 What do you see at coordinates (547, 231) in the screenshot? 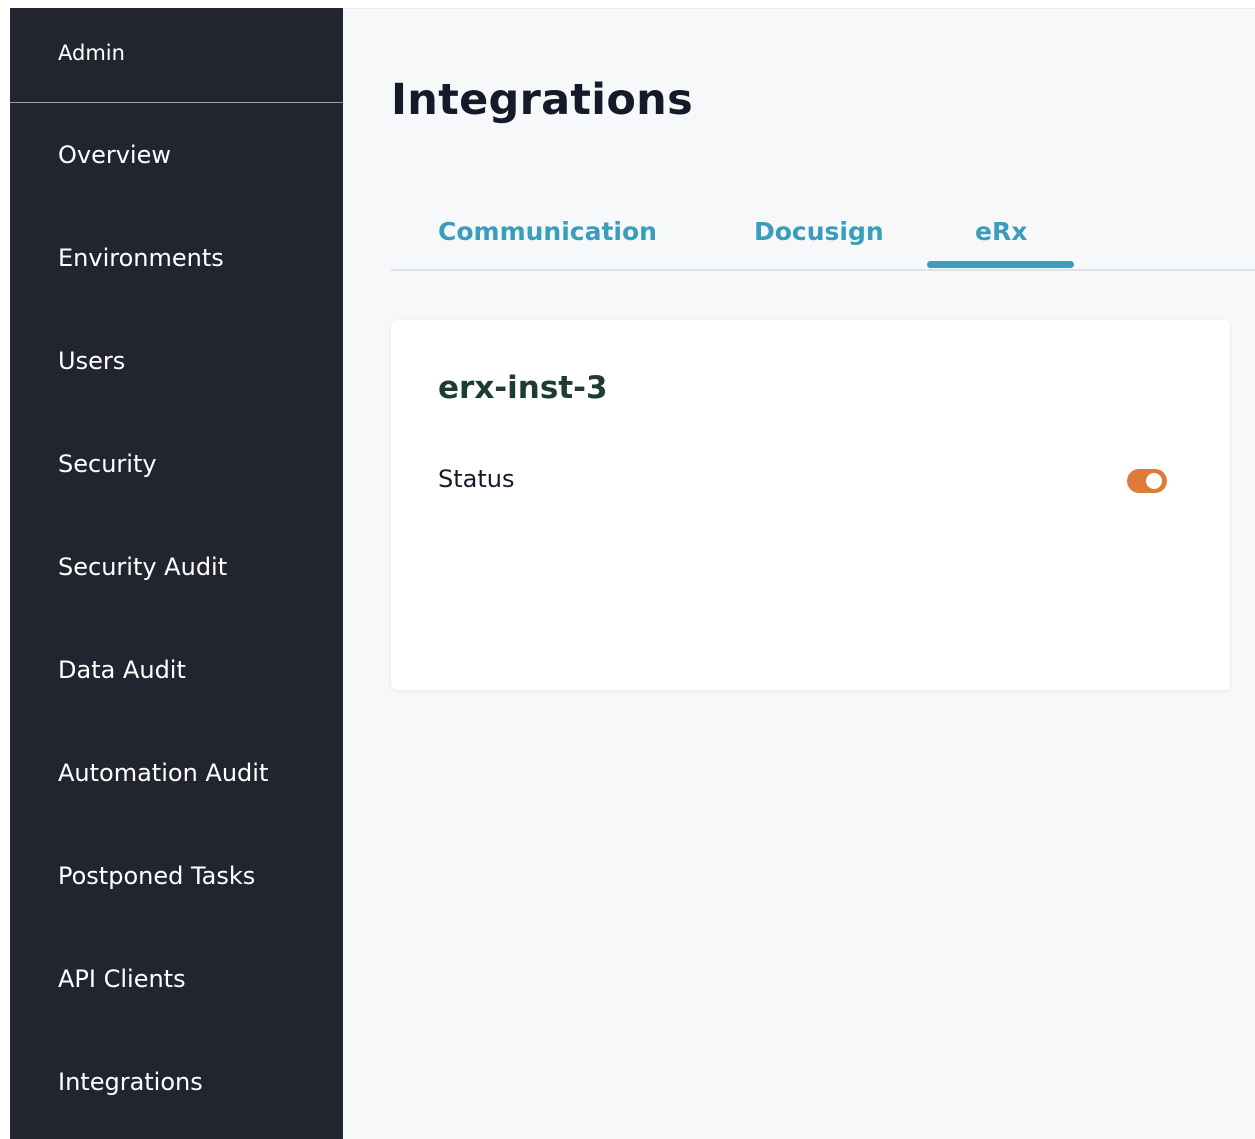
I see `tab-communication: Communication` at bounding box center [547, 231].